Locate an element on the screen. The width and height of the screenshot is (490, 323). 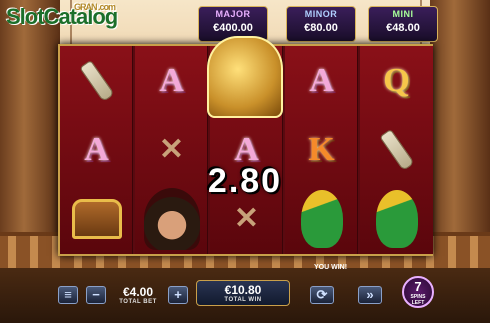
jackpot-mini-value: €48.00 is located at coordinates (403, 28).